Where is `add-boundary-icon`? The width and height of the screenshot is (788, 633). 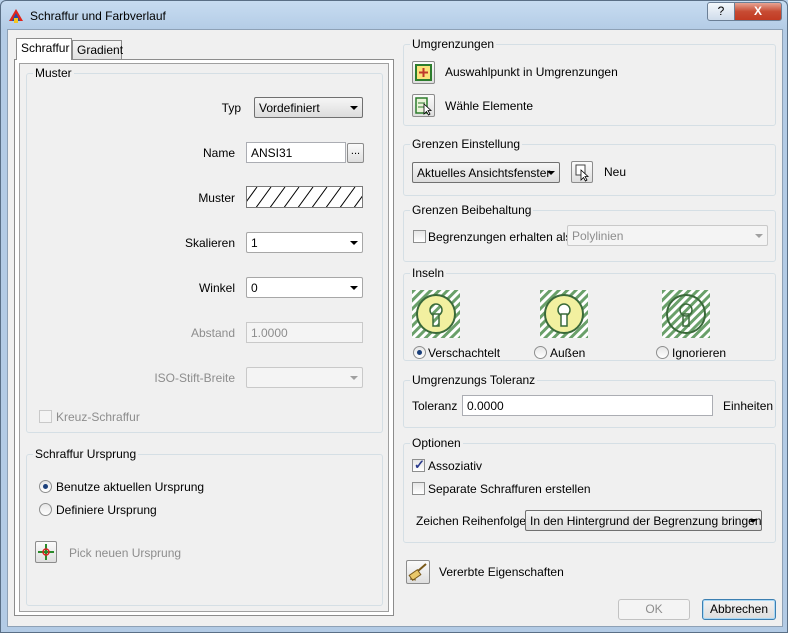
add-boundary-icon is located at coordinates (423, 72).